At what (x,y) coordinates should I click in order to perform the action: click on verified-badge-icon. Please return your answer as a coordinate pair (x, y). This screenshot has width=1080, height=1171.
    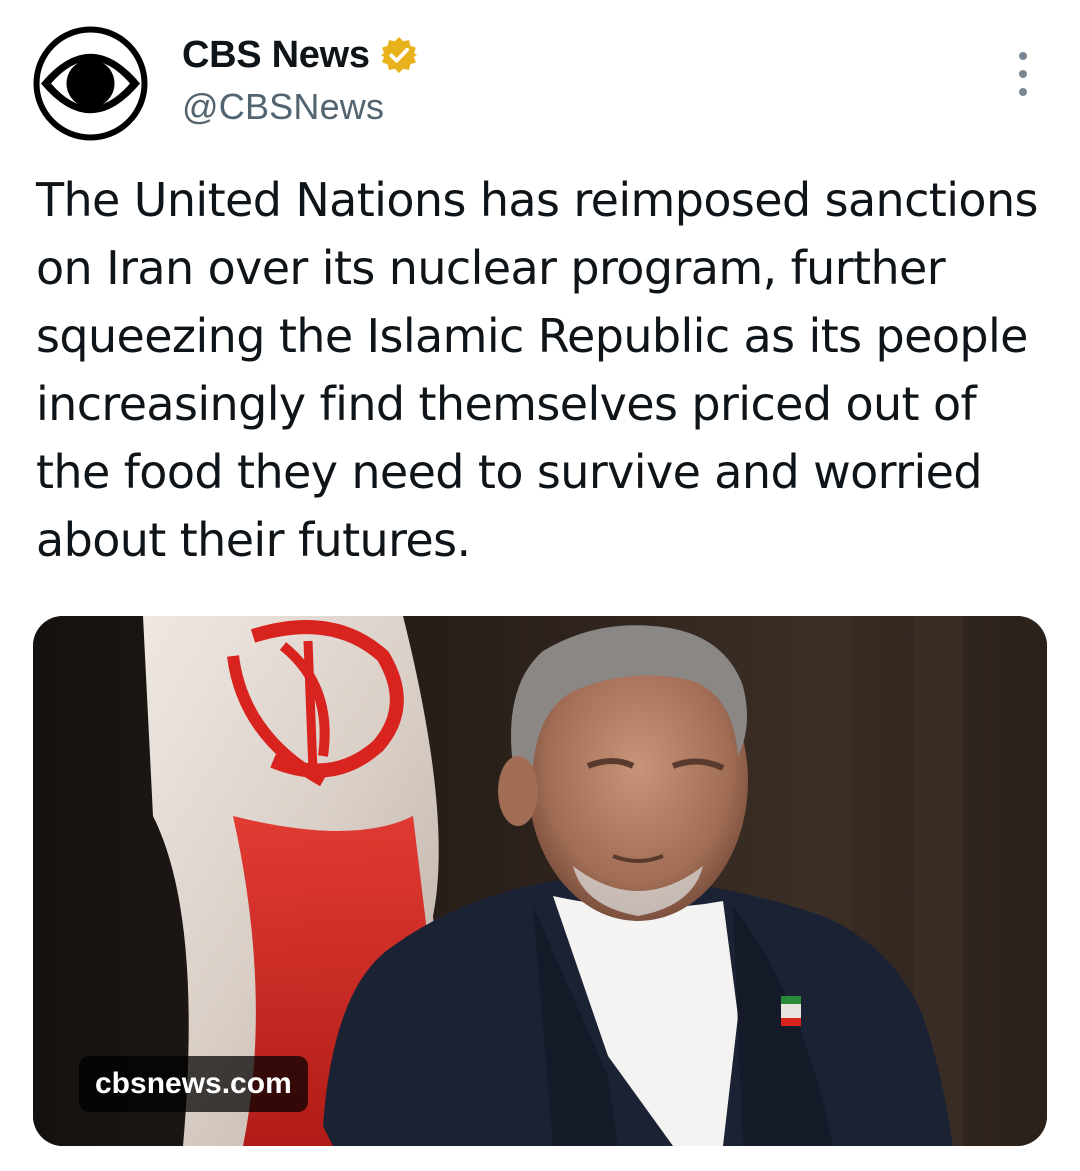
    Looking at the image, I should click on (399, 55).